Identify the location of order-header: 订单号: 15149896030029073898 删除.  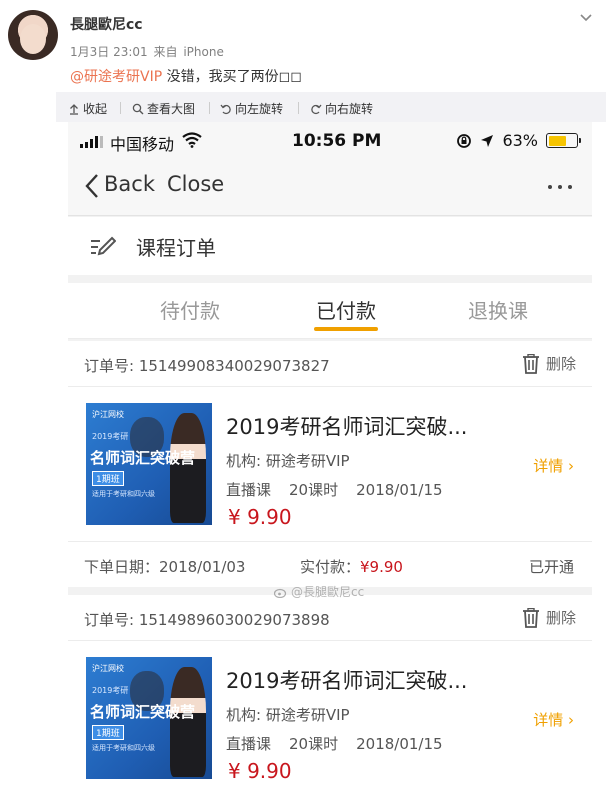
(330, 618).